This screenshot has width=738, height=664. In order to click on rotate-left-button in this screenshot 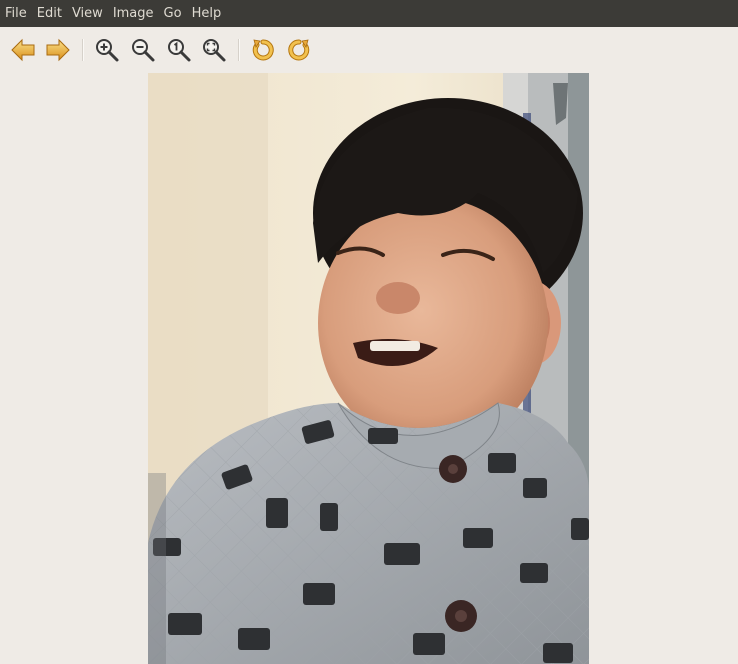, I will do `click(263, 50)`.